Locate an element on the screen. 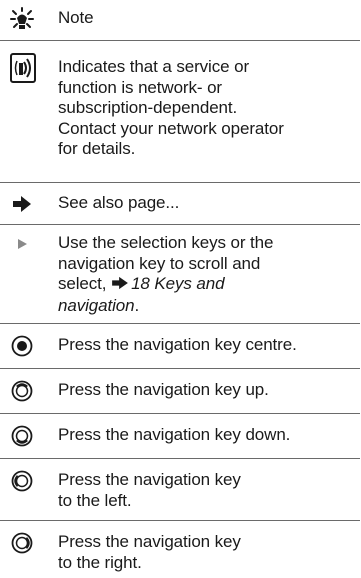  left-description: Press the navigation key to the left. is located at coordinates (208, 490).